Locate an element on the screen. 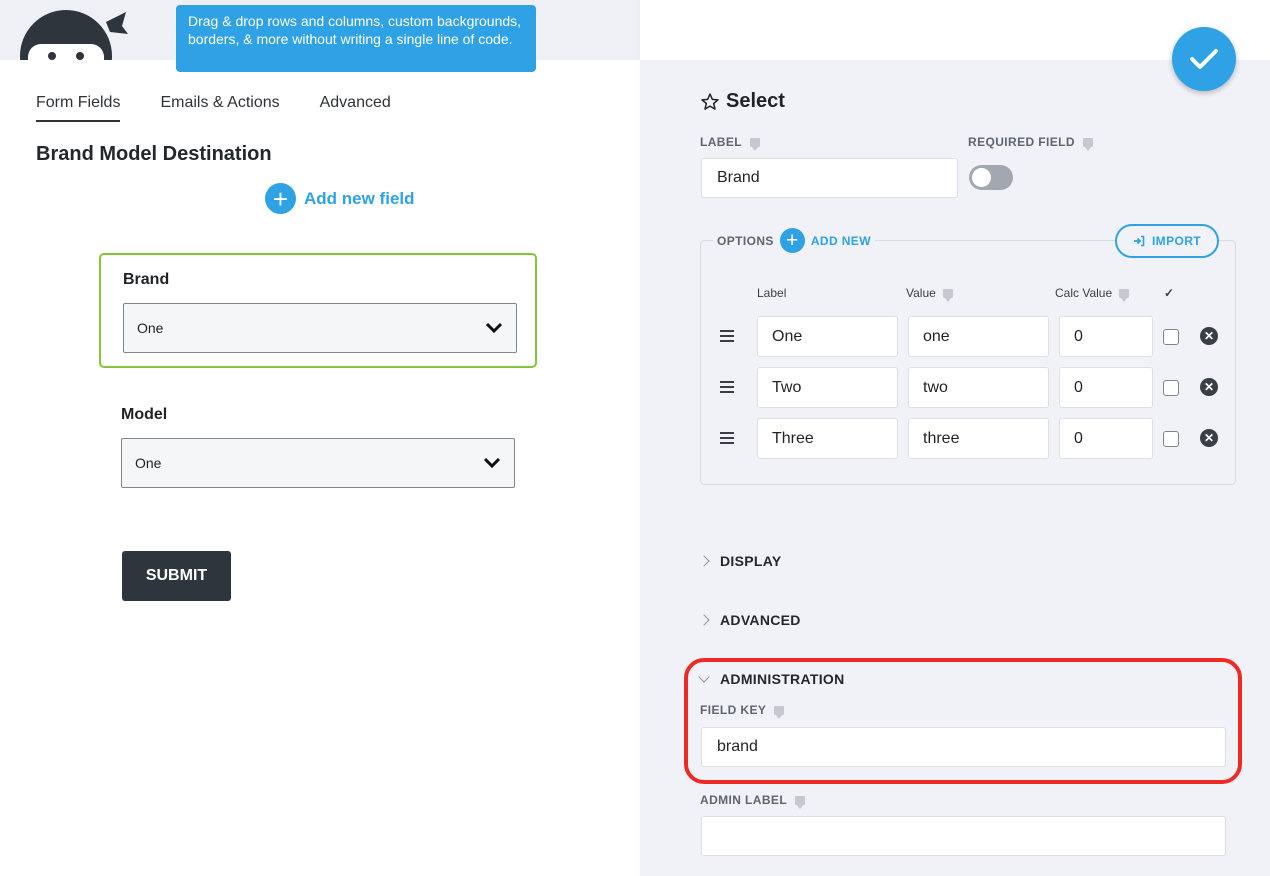  col-header-label: Label is located at coordinates (772, 293).